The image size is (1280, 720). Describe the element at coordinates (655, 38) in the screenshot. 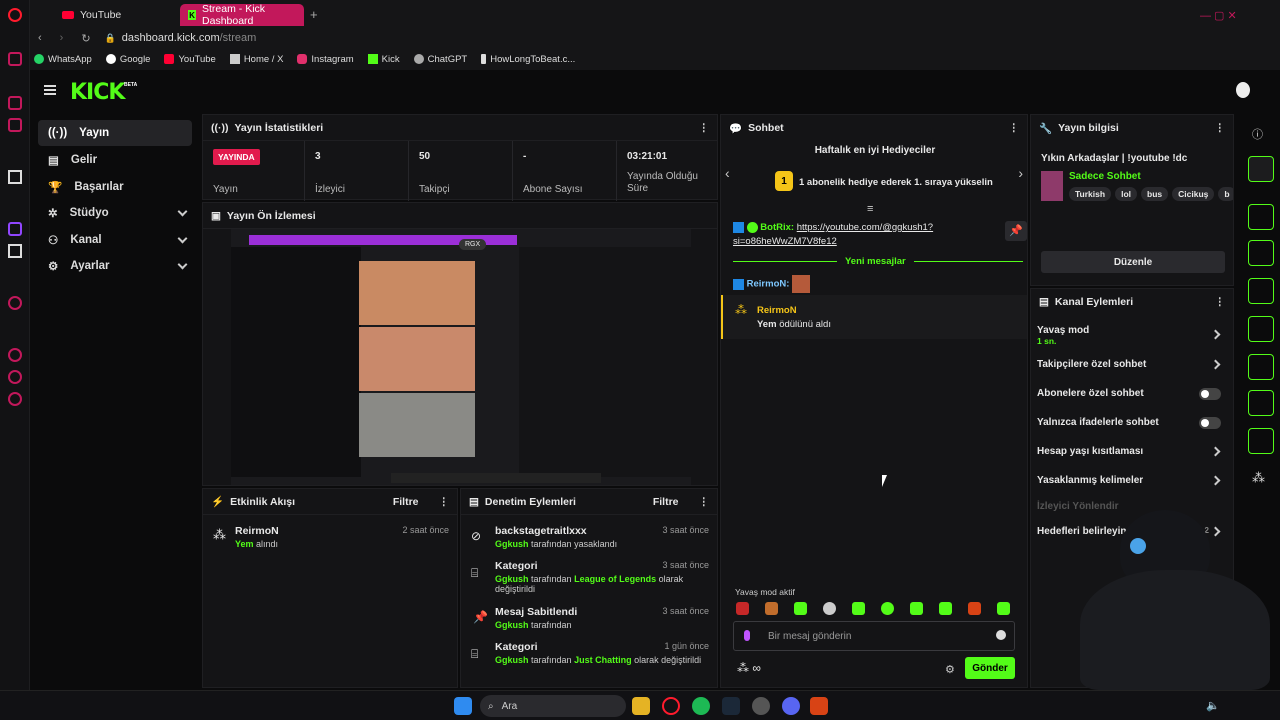

I see `address-bar: ‹ › ↻ 🔒 dashboard.kick.com/stream` at that location.